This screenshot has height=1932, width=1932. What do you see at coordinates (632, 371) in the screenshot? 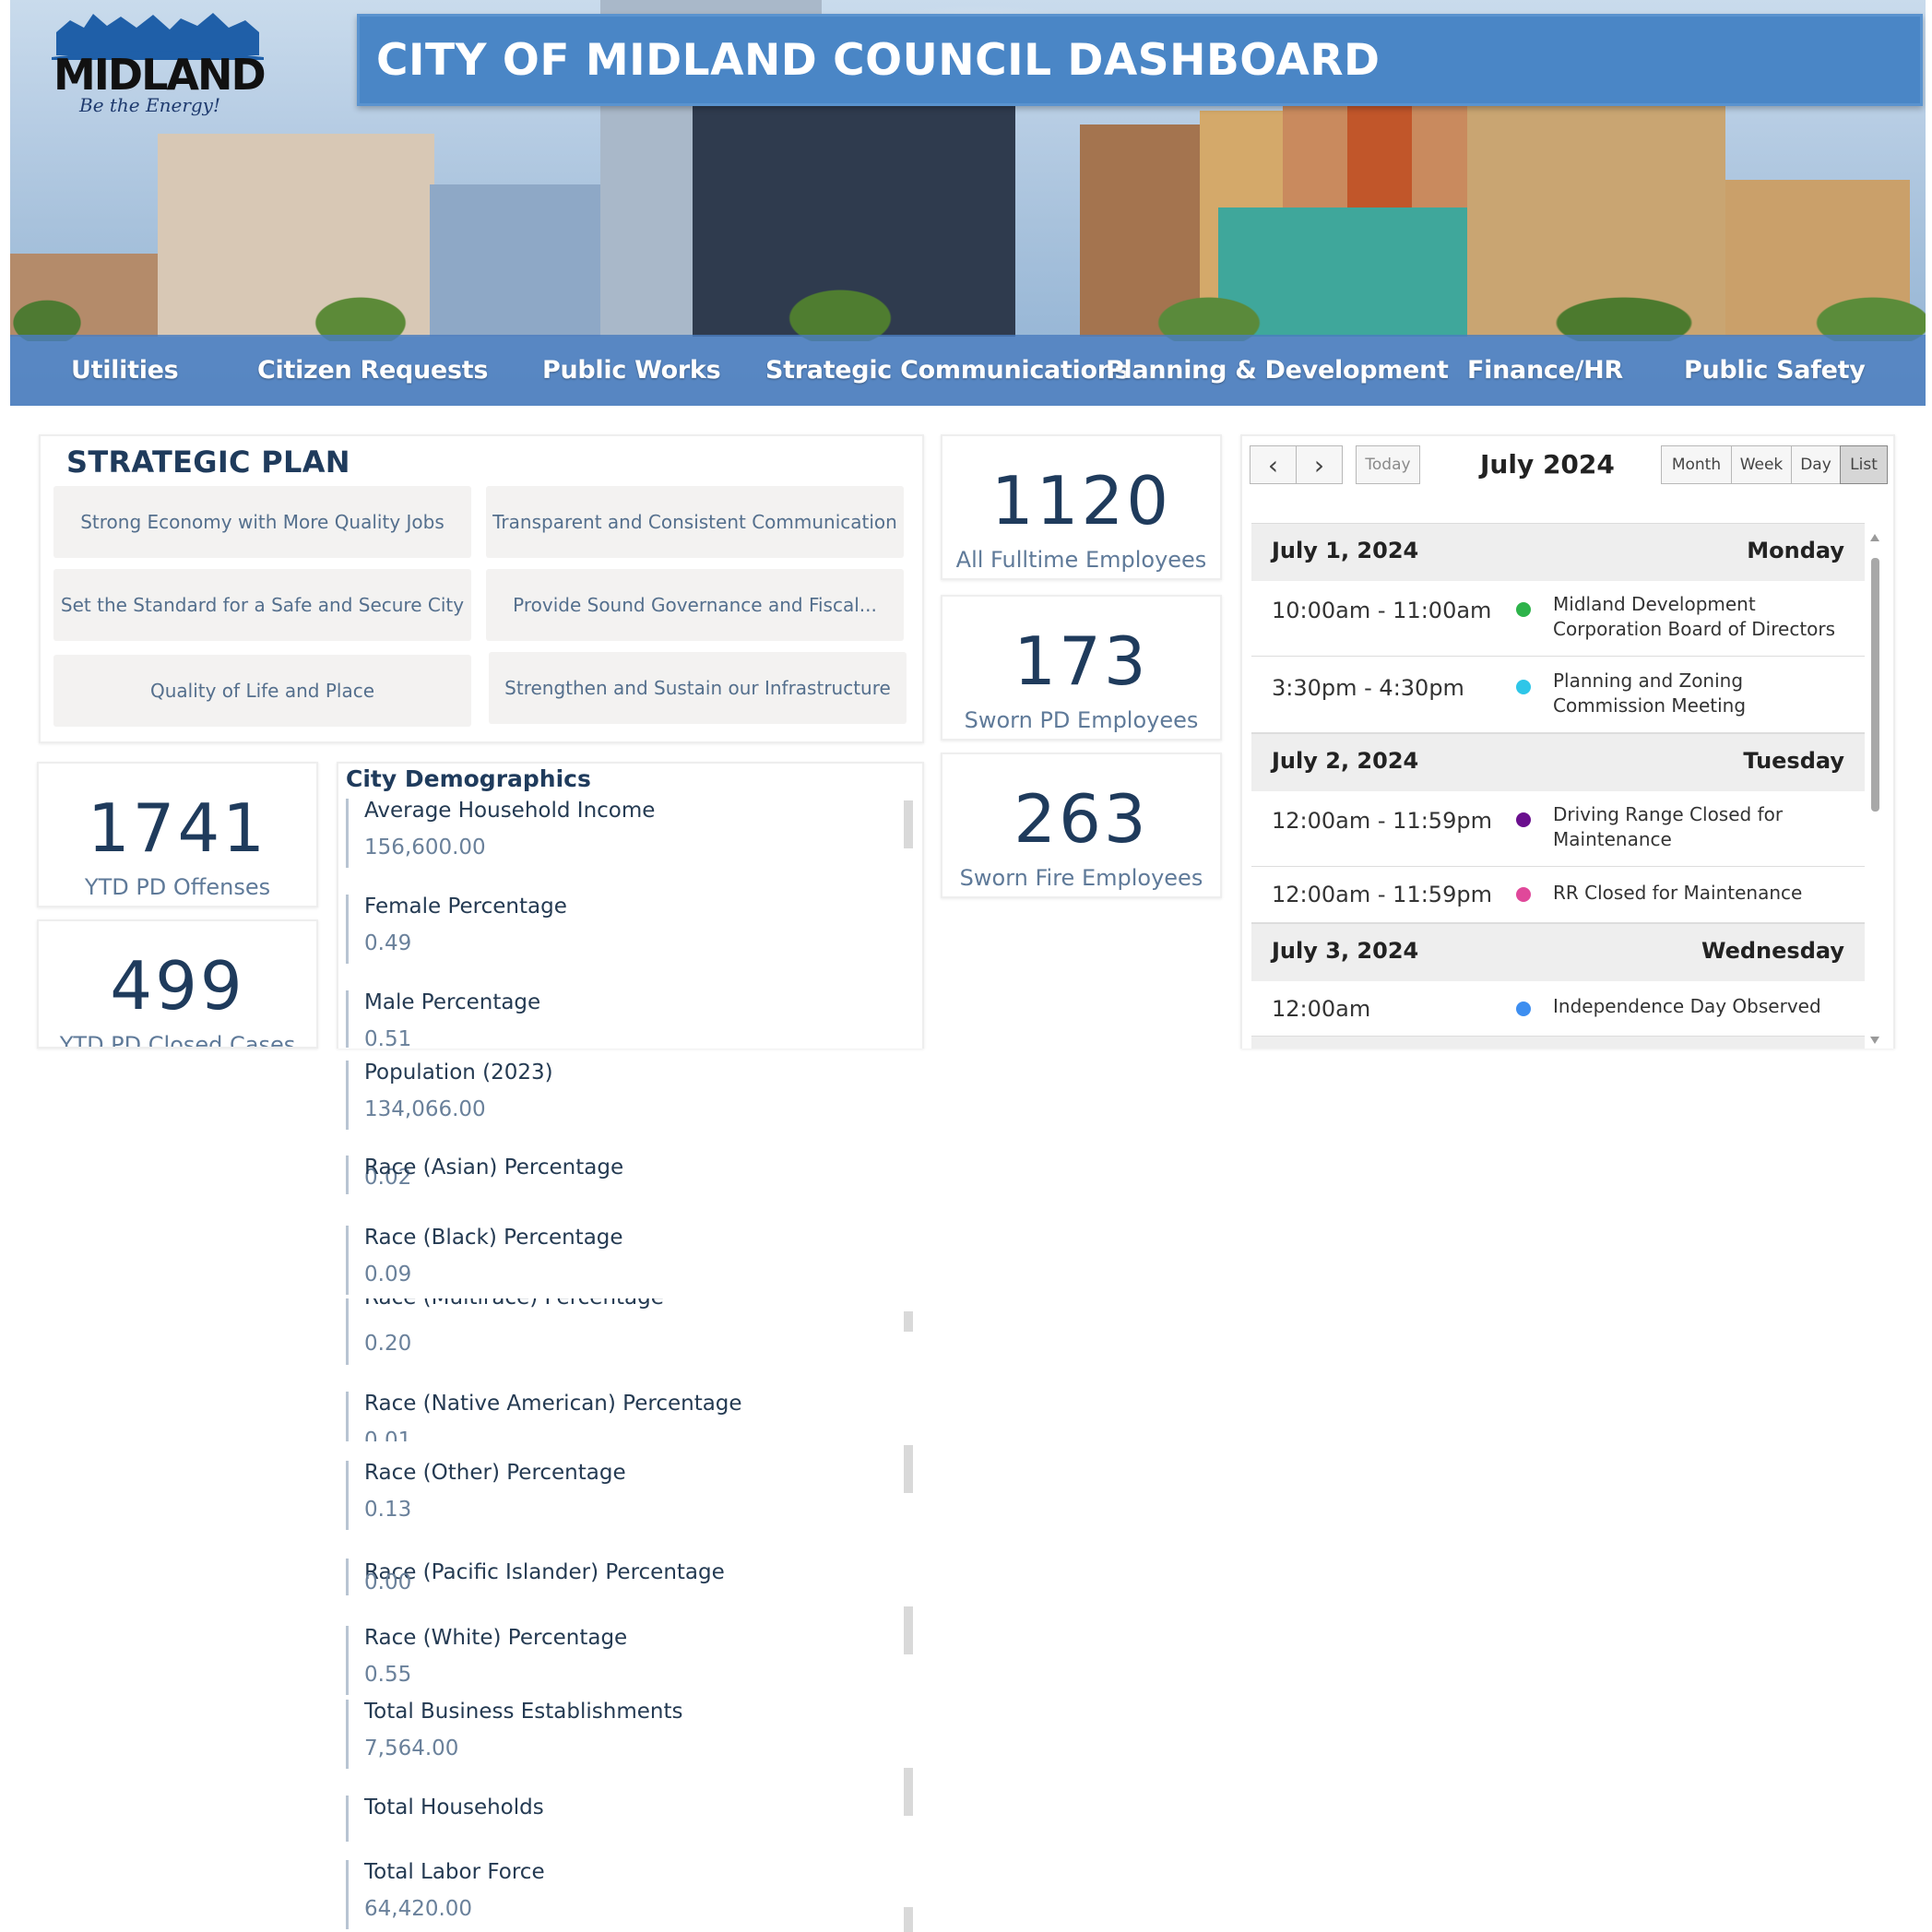
I see `nav-public-works: Public Works` at bounding box center [632, 371].